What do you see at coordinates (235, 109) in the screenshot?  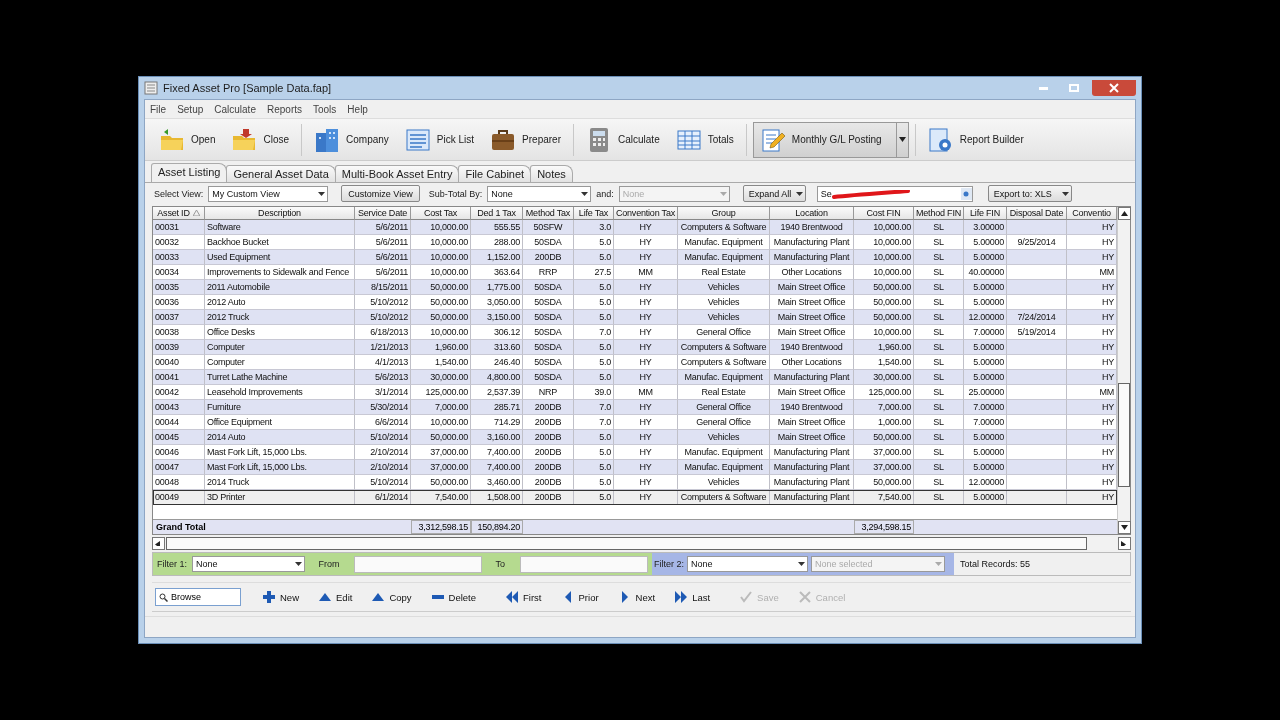 I see `menu-item: Calculate` at bounding box center [235, 109].